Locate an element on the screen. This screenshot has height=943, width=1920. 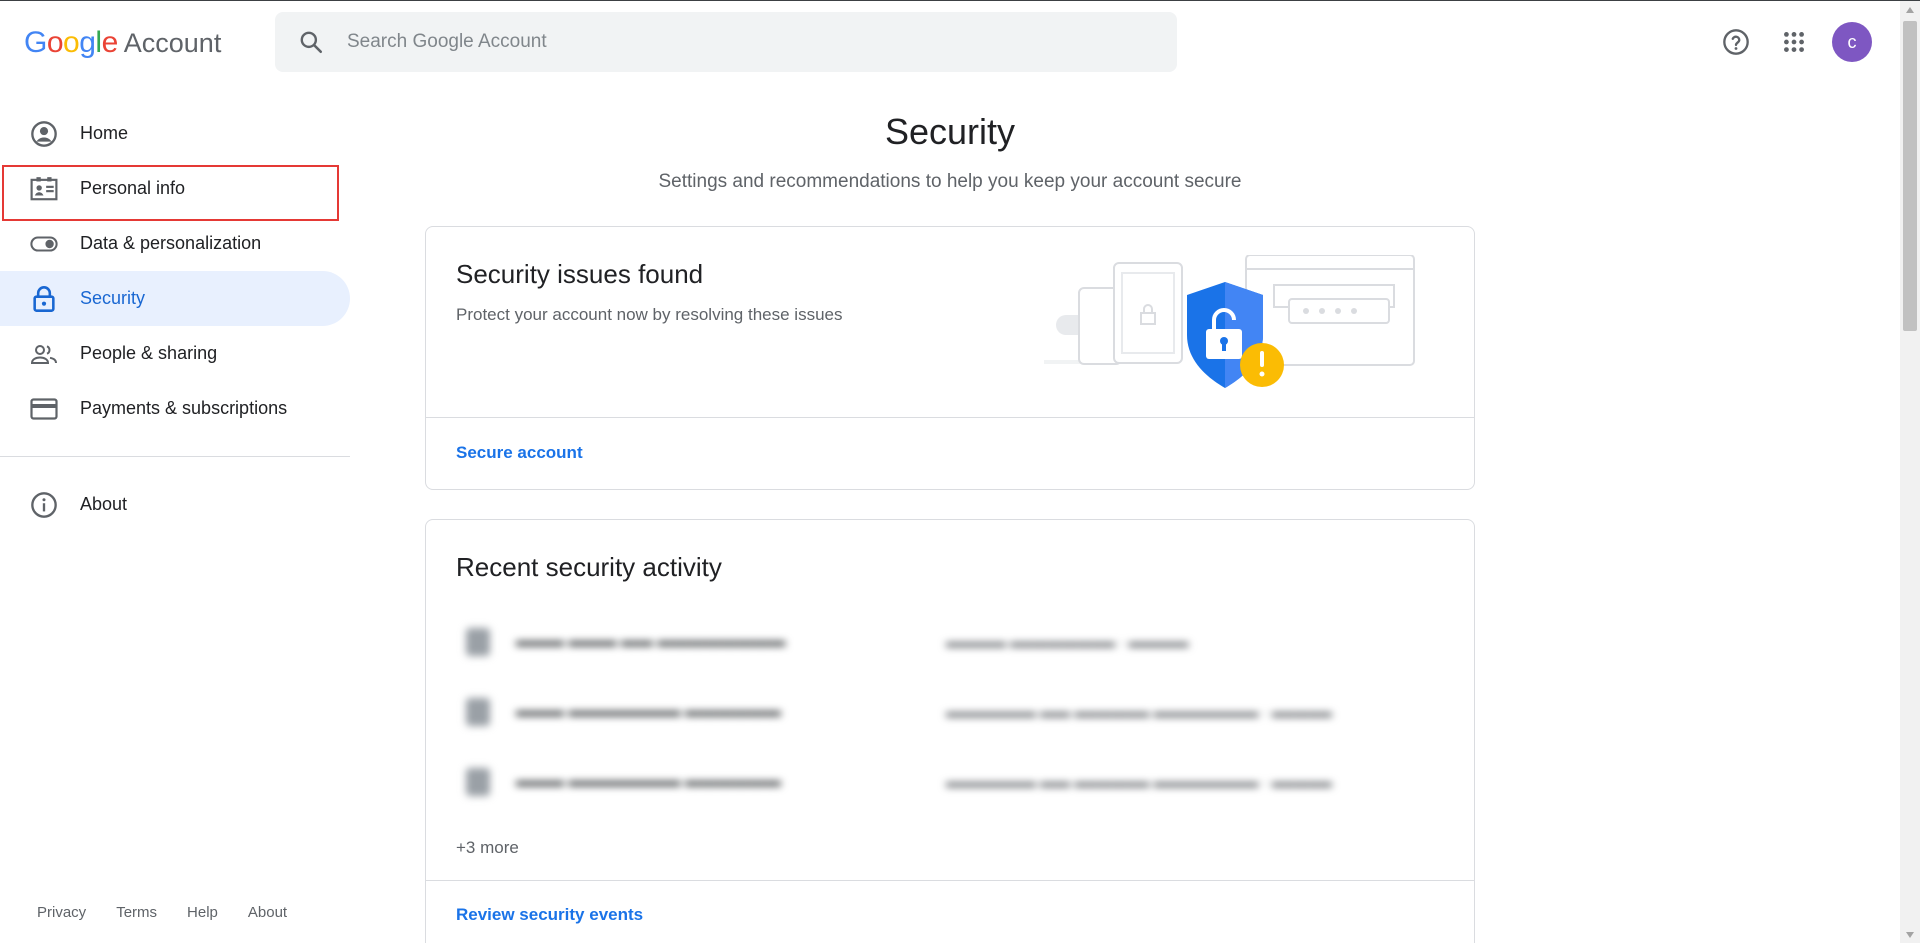
avatar: c is located at coordinates (1852, 42).